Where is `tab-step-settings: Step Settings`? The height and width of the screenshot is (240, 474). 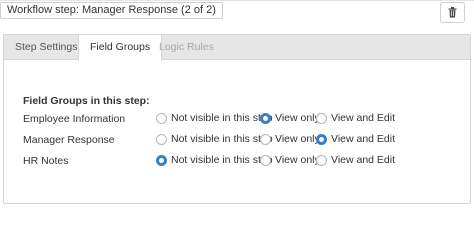
tab-step-settings: Step Settings is located at coordinates (46, 47).